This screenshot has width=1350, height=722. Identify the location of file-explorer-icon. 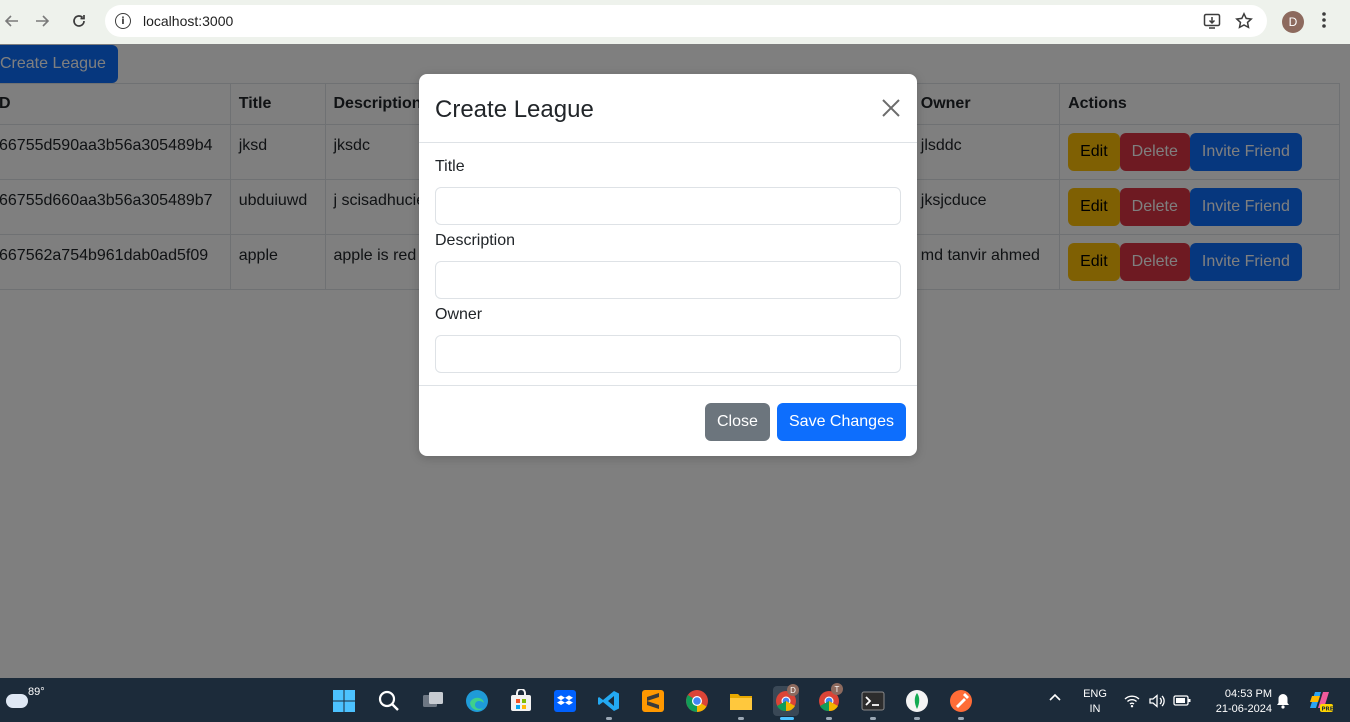
(741, 701).